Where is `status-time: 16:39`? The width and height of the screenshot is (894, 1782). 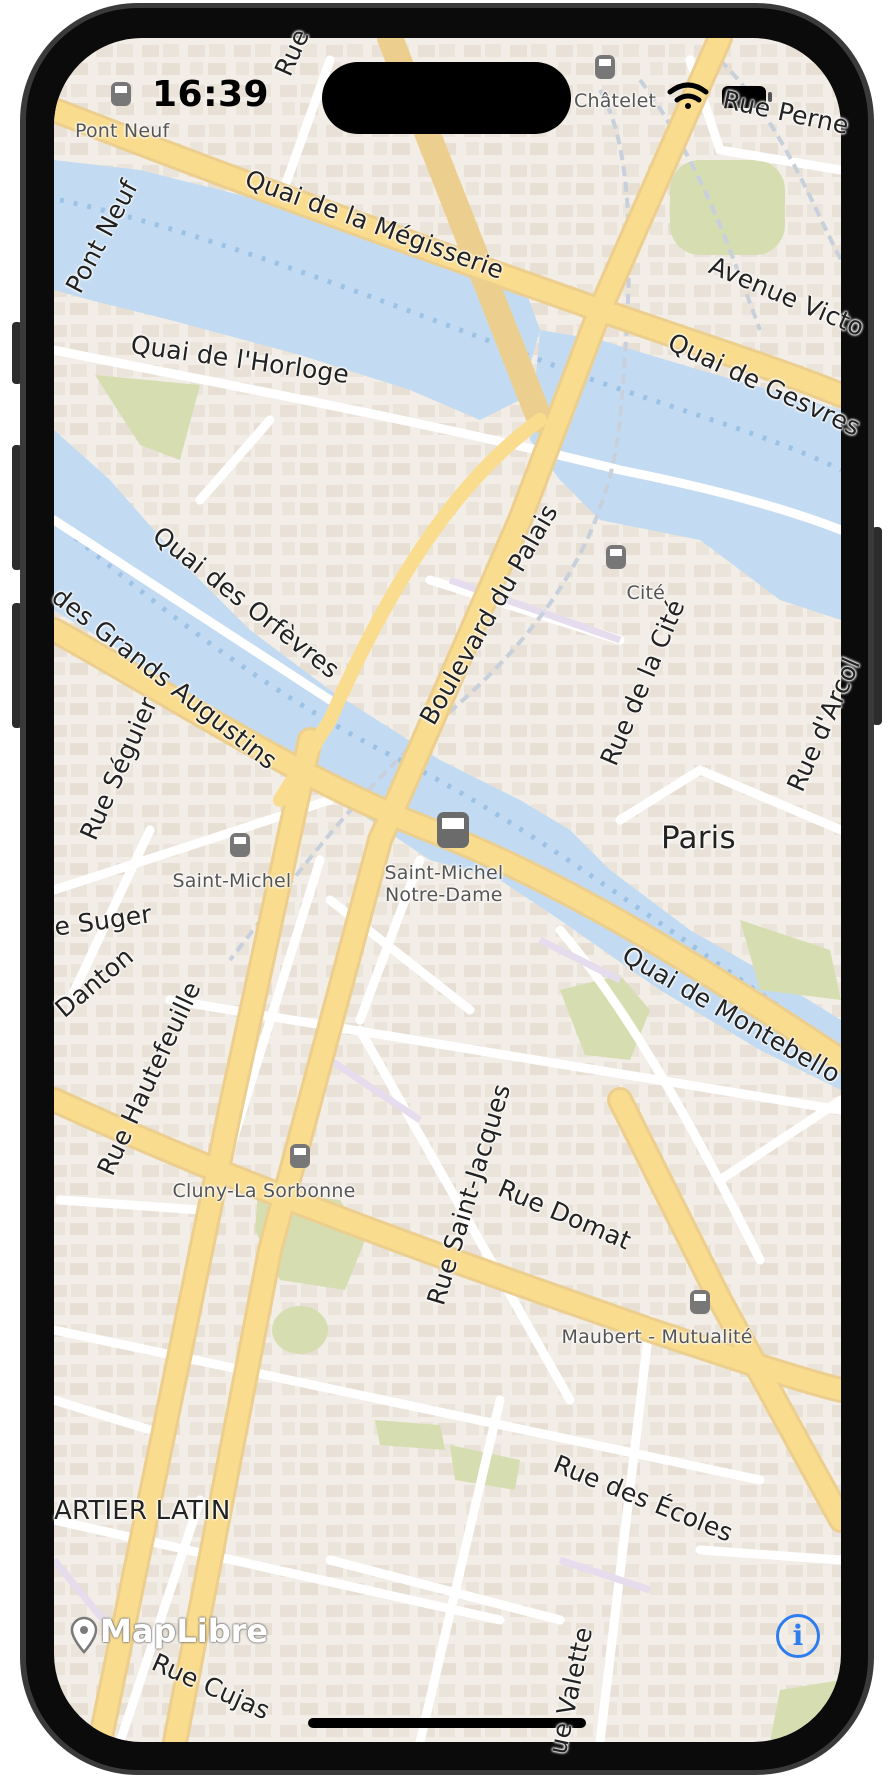
status-time: 16:39 is located at coordinates (211, 94).